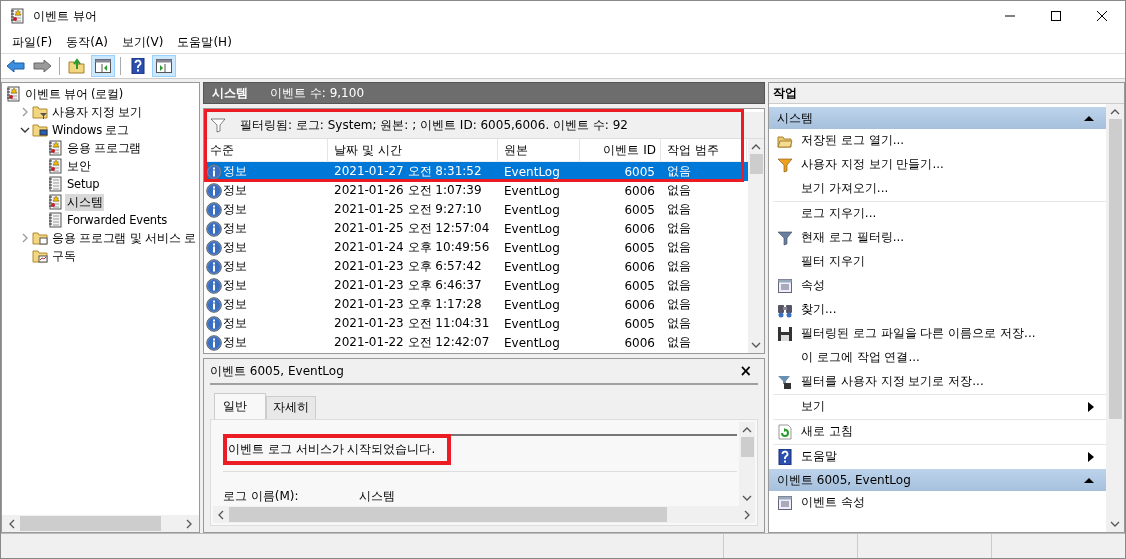 This screenshot has width=1126, height=559. Describe the element at coordinates (104, 148) in the screenshot. I see `tree-item: 응용 프로그램` at that location.